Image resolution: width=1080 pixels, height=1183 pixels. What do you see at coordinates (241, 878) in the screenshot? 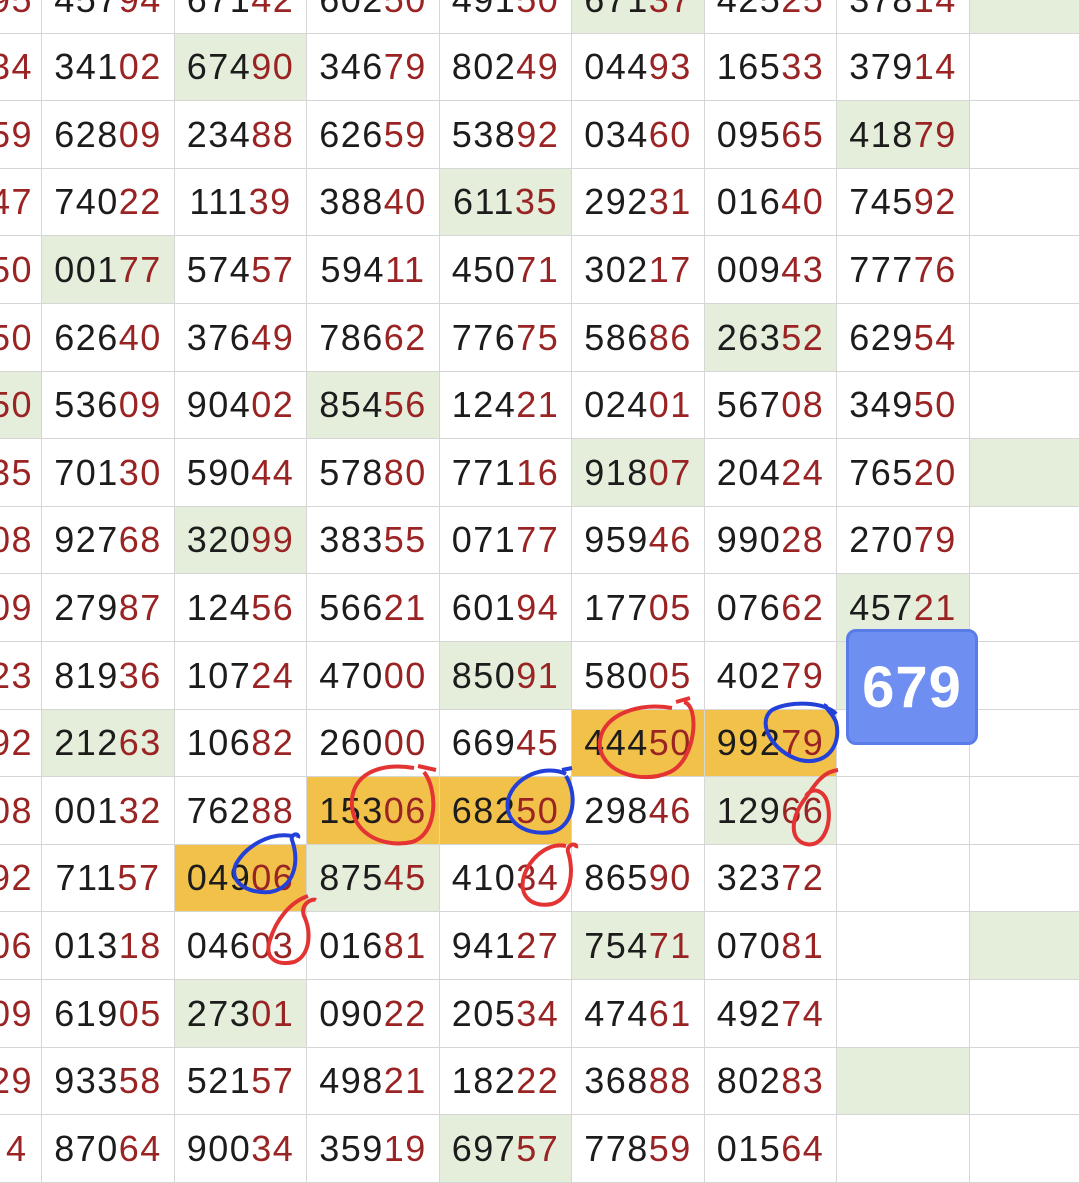
I see `grid-cell: 049 06` at bounding box center [241, 878].